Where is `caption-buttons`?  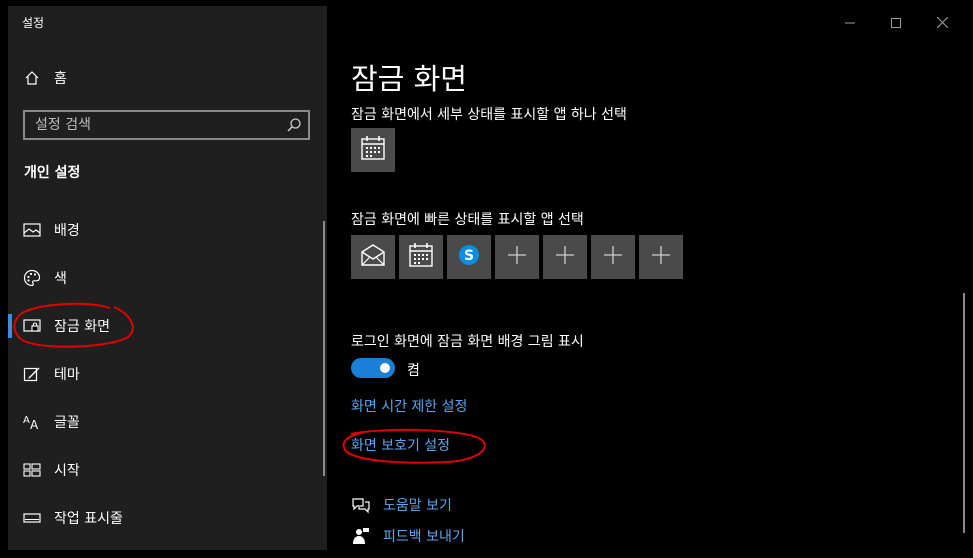 caption-buttons is located at coordinates (896, 22).